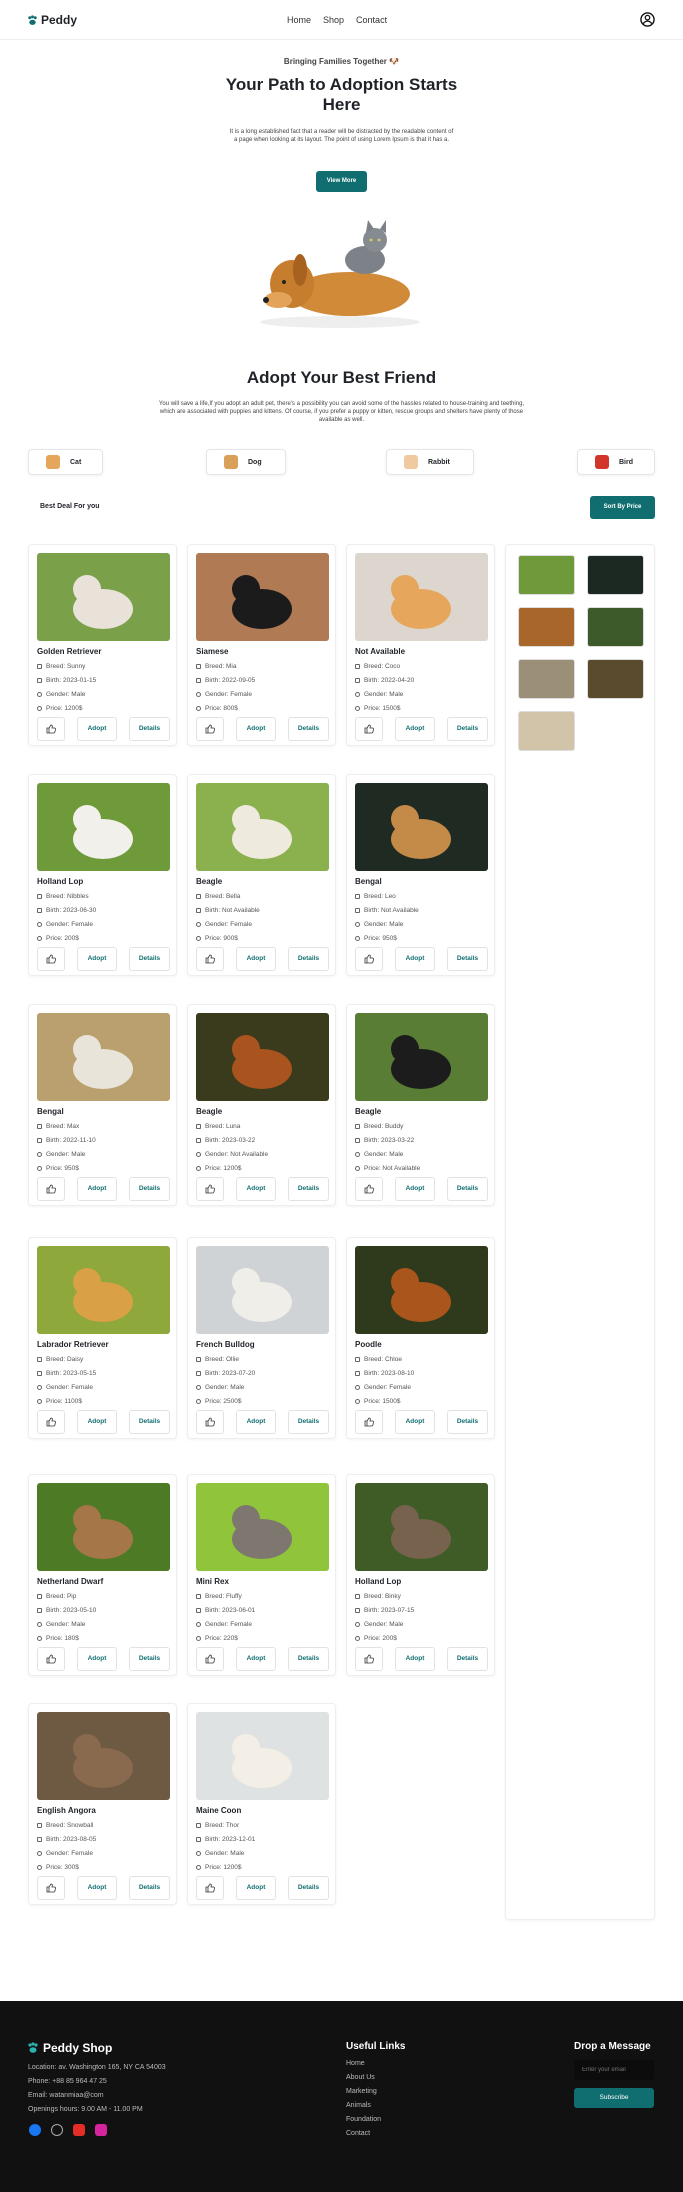 This screenshot has height=2192, width=683. Describe the element at coordinates (358, 2133) in the screenshot. I see `footer-link-contact: Contact` at that location.